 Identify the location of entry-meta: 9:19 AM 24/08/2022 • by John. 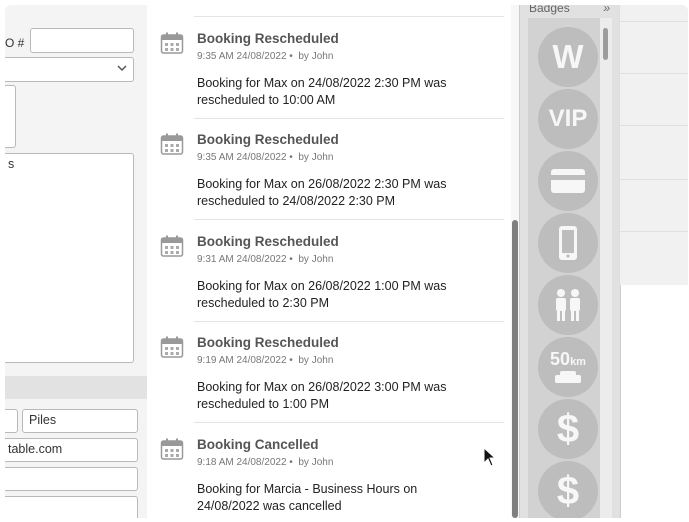
(265, 360).